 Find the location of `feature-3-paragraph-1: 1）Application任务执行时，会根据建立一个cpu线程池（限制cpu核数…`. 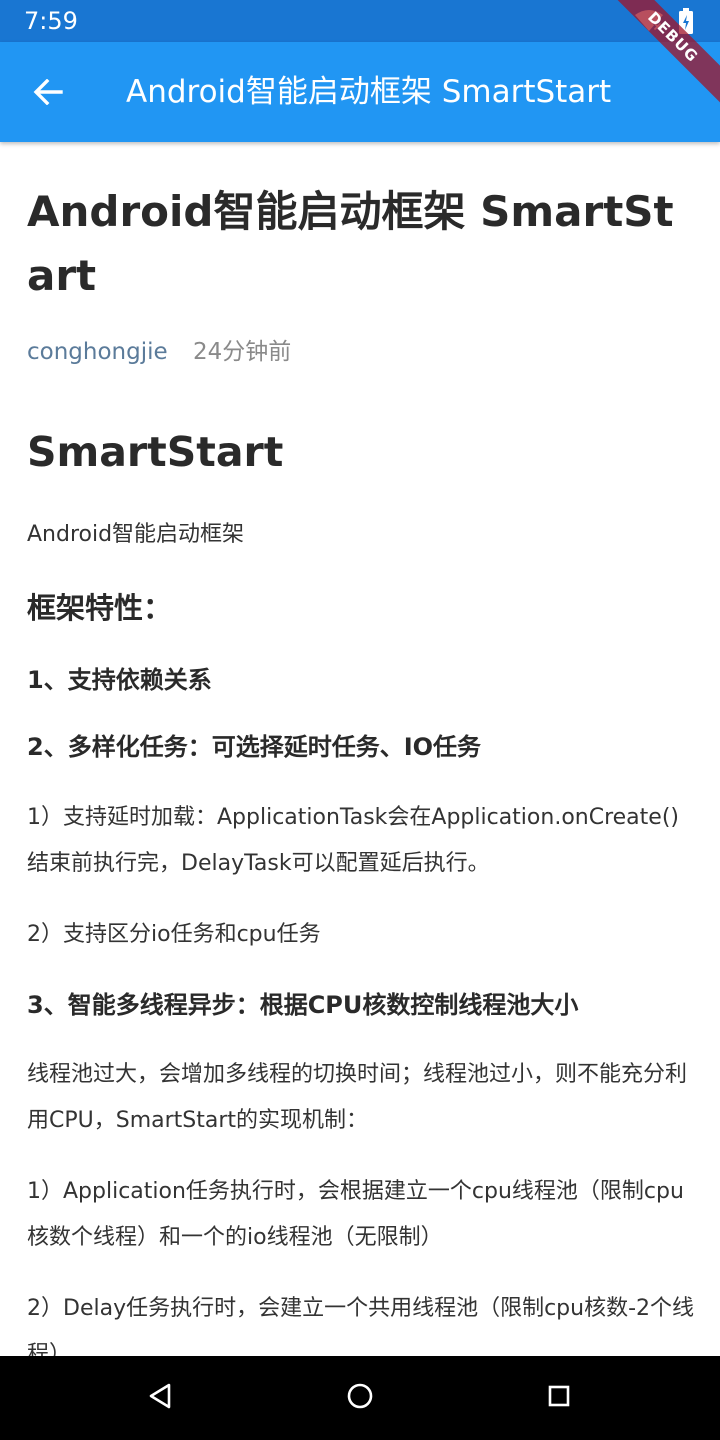

feature-3-paragraph-1: 1）Application任务执行时，会根据建立一个cpu线程池（限制cpu核数… is located at coordinates (355, 1214).